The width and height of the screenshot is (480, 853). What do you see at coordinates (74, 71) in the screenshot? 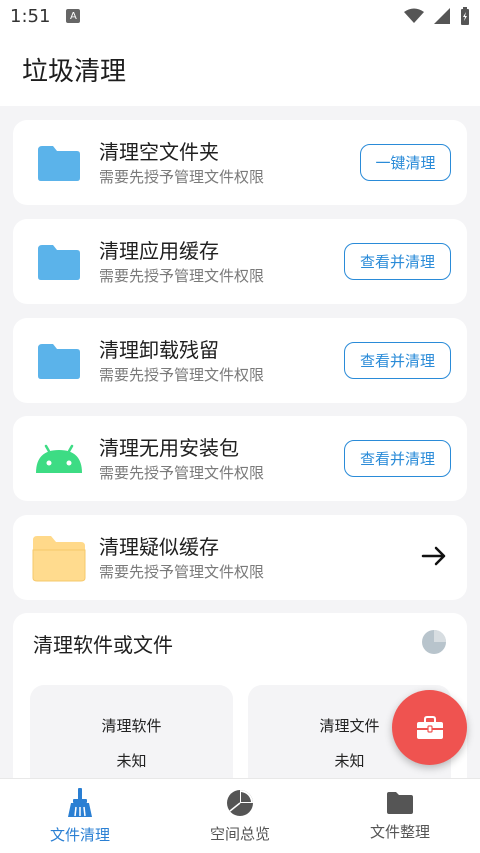
I see `page-title: 垃圾清理` at bounding box center [74, 71].